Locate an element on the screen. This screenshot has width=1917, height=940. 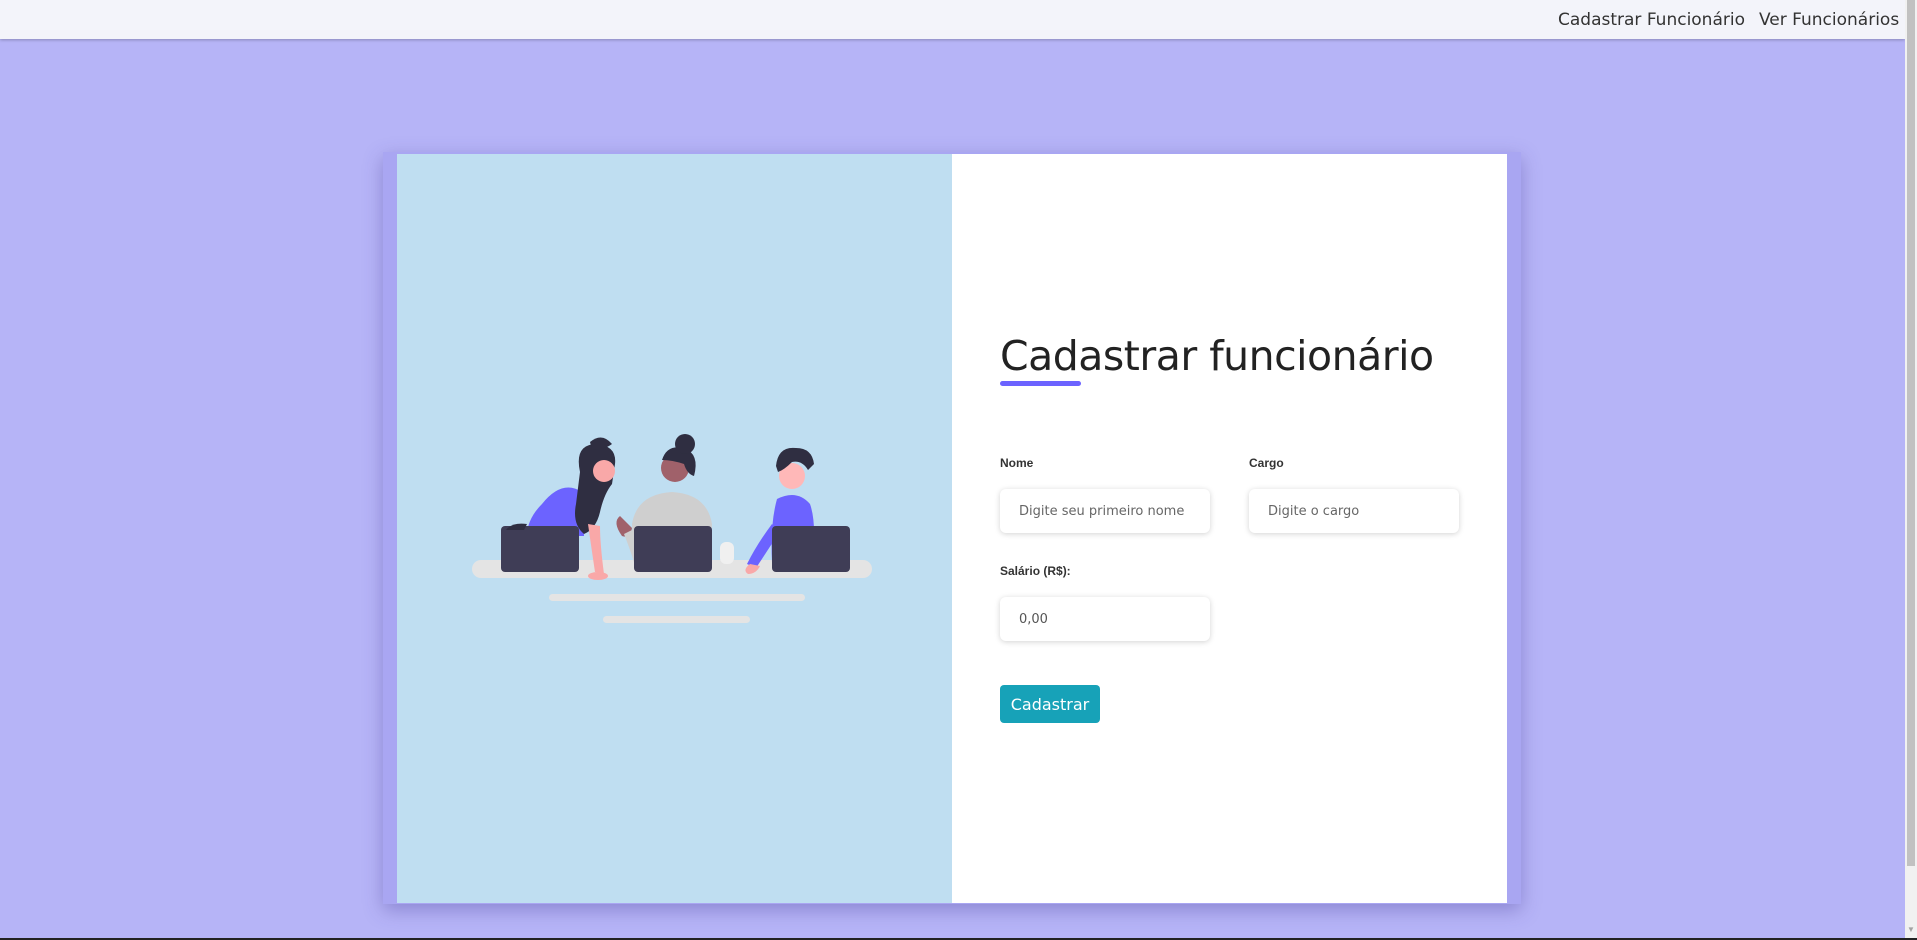
cargo-input is located at coordinates (1354, 511).